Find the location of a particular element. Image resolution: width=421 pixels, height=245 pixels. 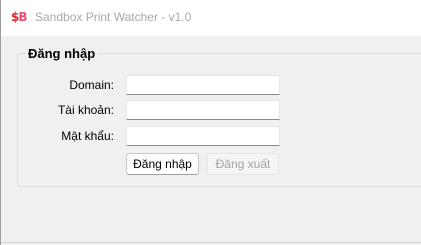

window-bottom-border is located at coordinates (211, 242).